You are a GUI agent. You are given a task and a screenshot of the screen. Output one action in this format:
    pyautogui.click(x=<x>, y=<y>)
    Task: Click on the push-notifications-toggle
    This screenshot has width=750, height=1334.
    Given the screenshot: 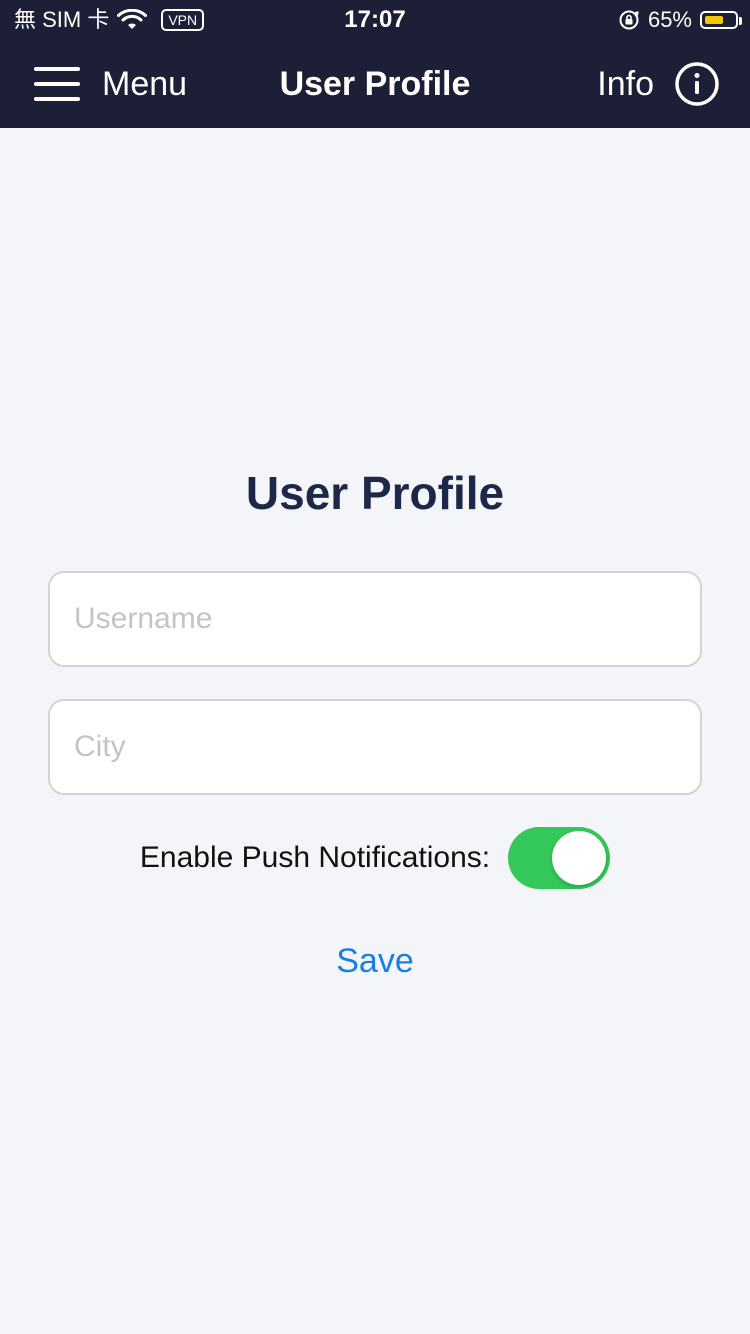 What is the action you would take?
    pyautogui.click(x=559, y=858)
    